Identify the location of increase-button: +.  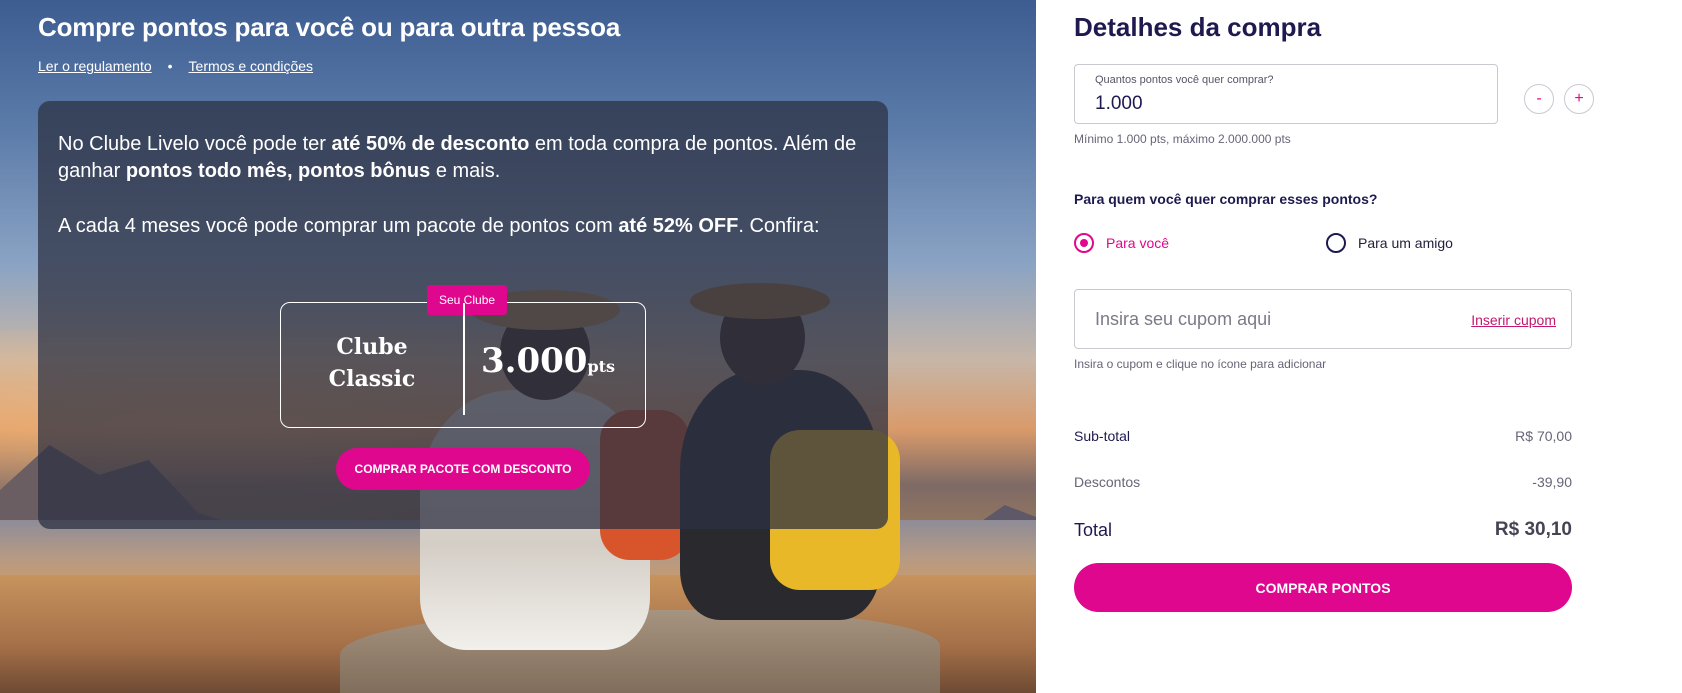
(1579, 99).